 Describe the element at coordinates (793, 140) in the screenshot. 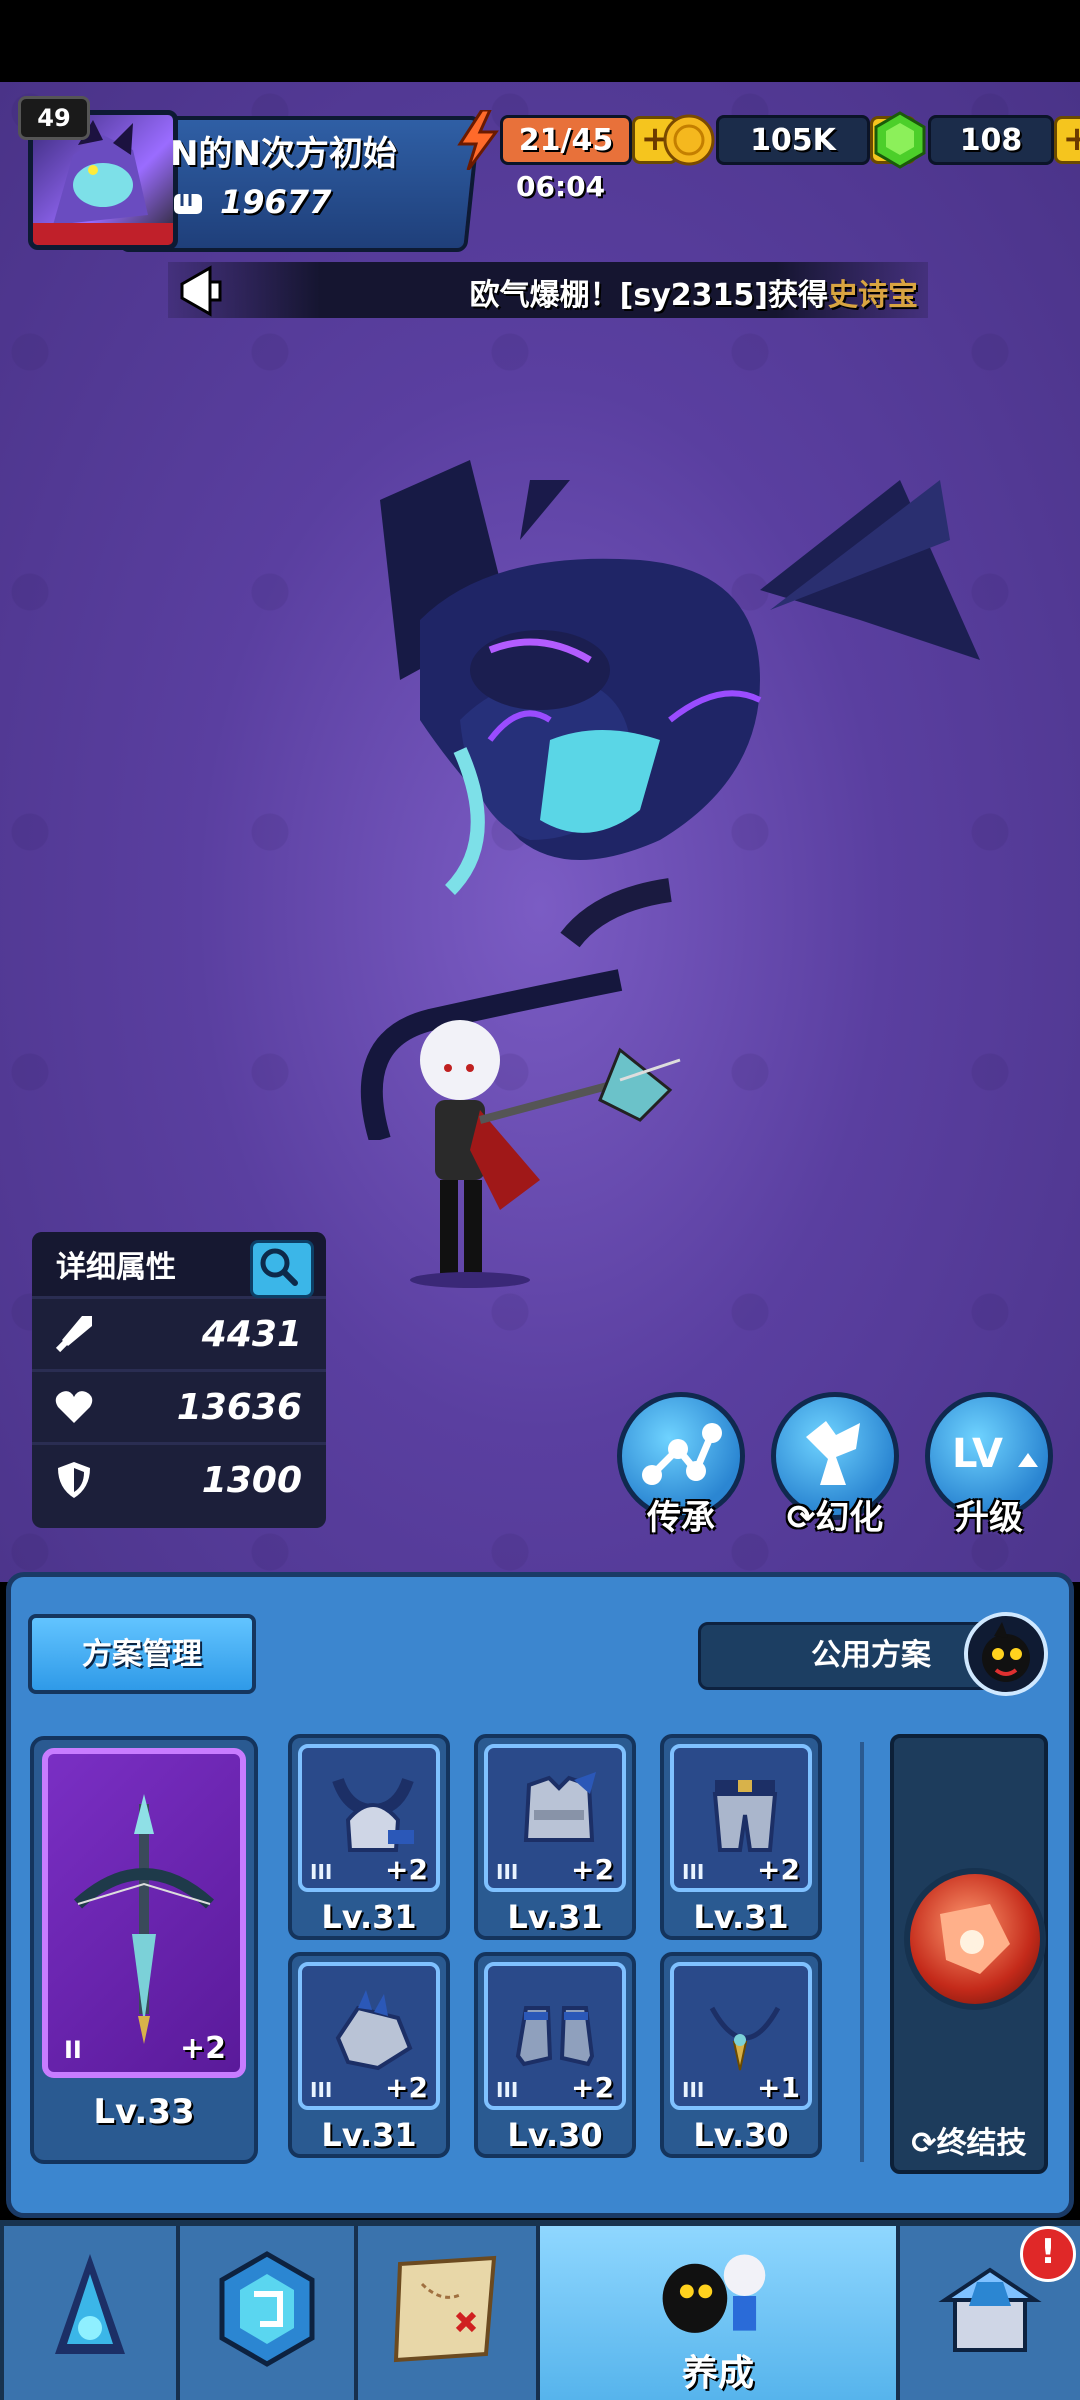

I see `gold-value: 105K` at that location.